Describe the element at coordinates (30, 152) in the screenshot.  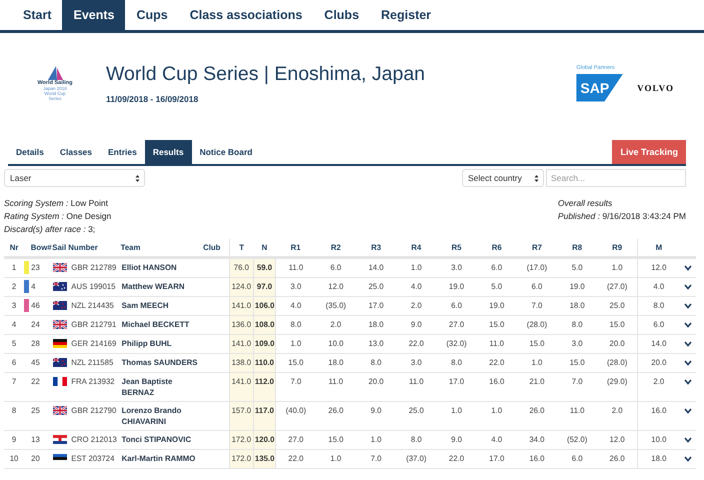
I see `event-tab: Details` at that location.